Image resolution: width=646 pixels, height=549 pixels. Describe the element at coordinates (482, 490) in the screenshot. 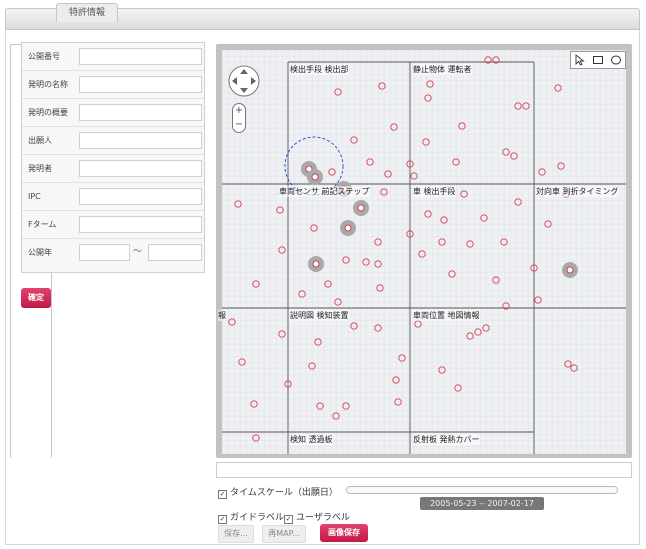

I see `timescale-slider` at that location.